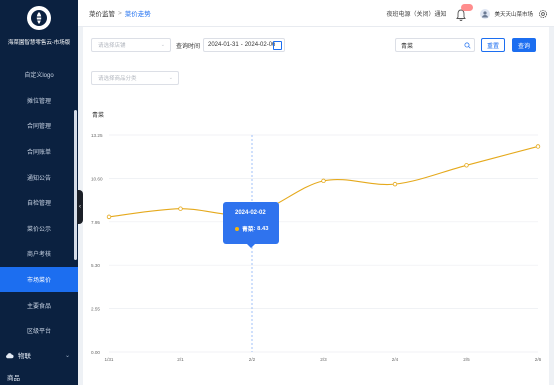 This screenshot has height=385, width=554. Describe the element at coordinates (97, 135) in the screenshot. I see `y-tick-label: 13.25` at that location.